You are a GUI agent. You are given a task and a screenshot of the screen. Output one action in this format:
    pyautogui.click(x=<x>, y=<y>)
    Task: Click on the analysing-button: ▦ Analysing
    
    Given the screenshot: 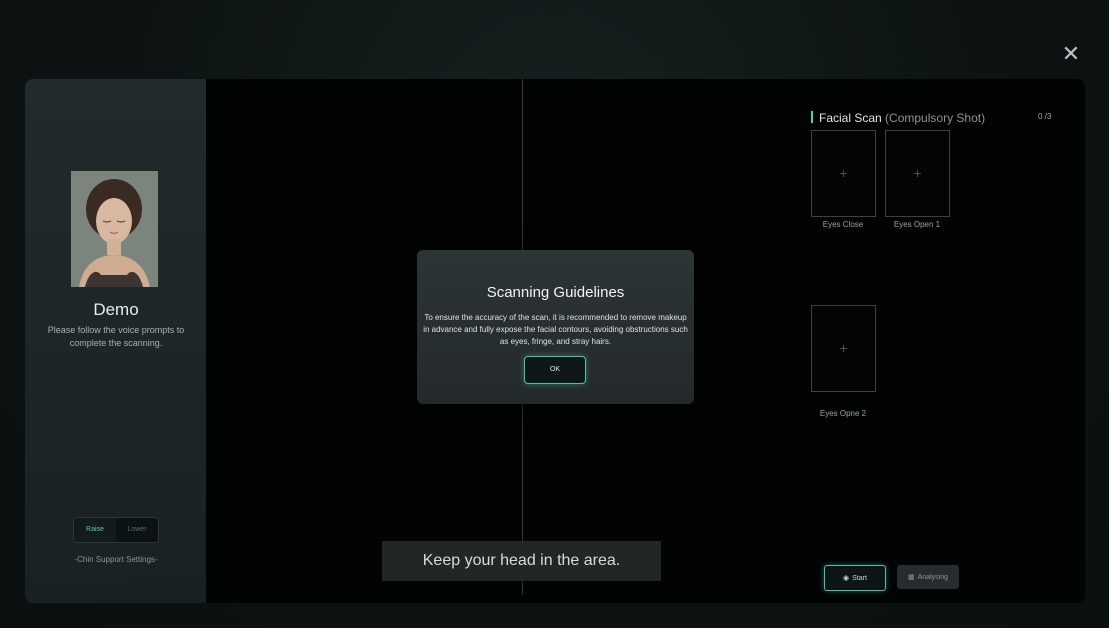 What is the action you would take?
    pyautogui.click(x=928, y=577)
    